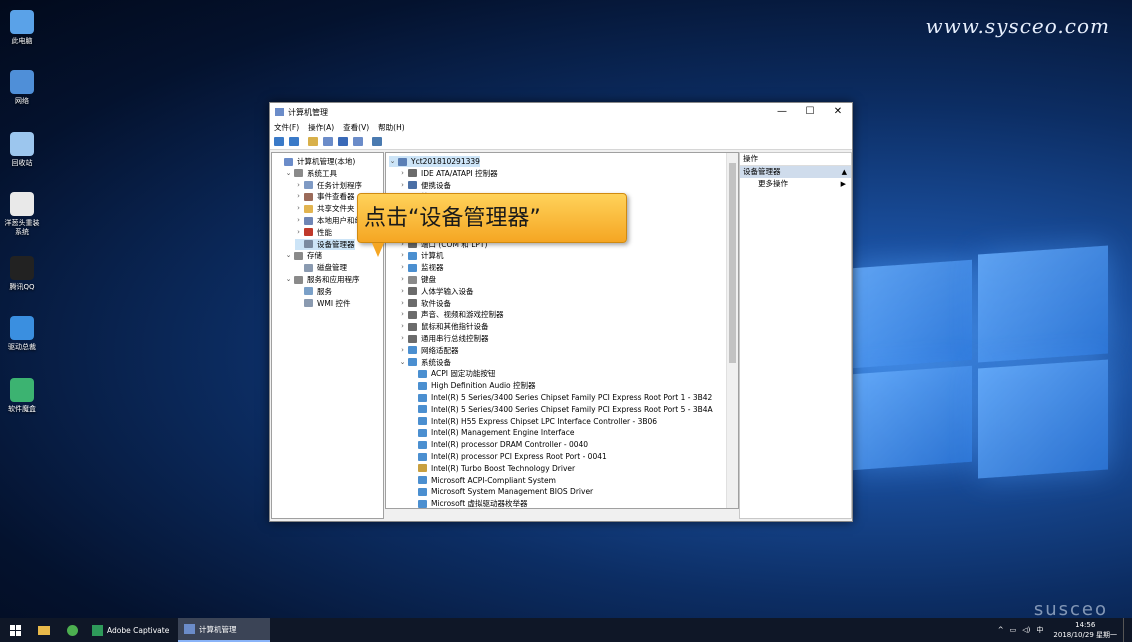  What do you see at coordinates (22, 28) in the screenshot?
I see `desktop-icon: 此电脑` at bounding box center [22, 28].